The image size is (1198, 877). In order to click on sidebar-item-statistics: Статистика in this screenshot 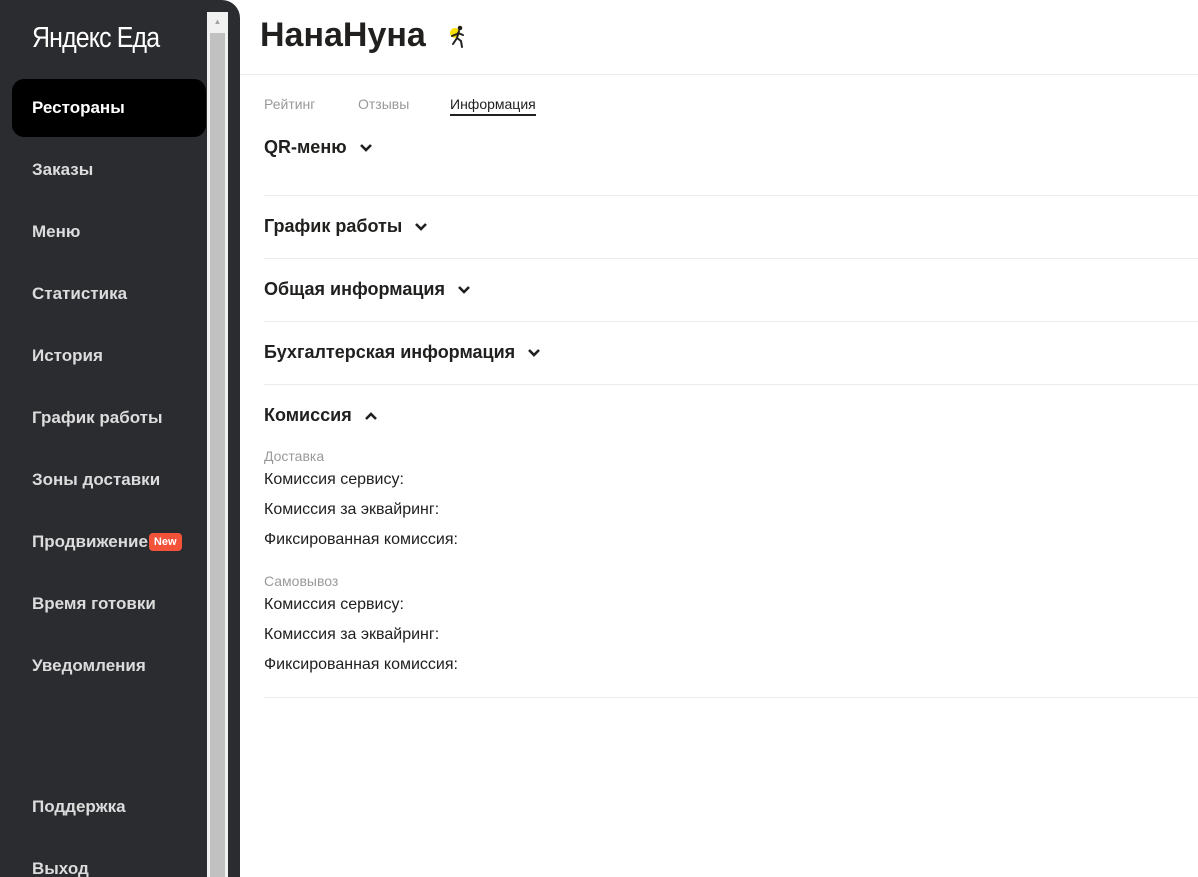, I will do `click(109, 294)`.